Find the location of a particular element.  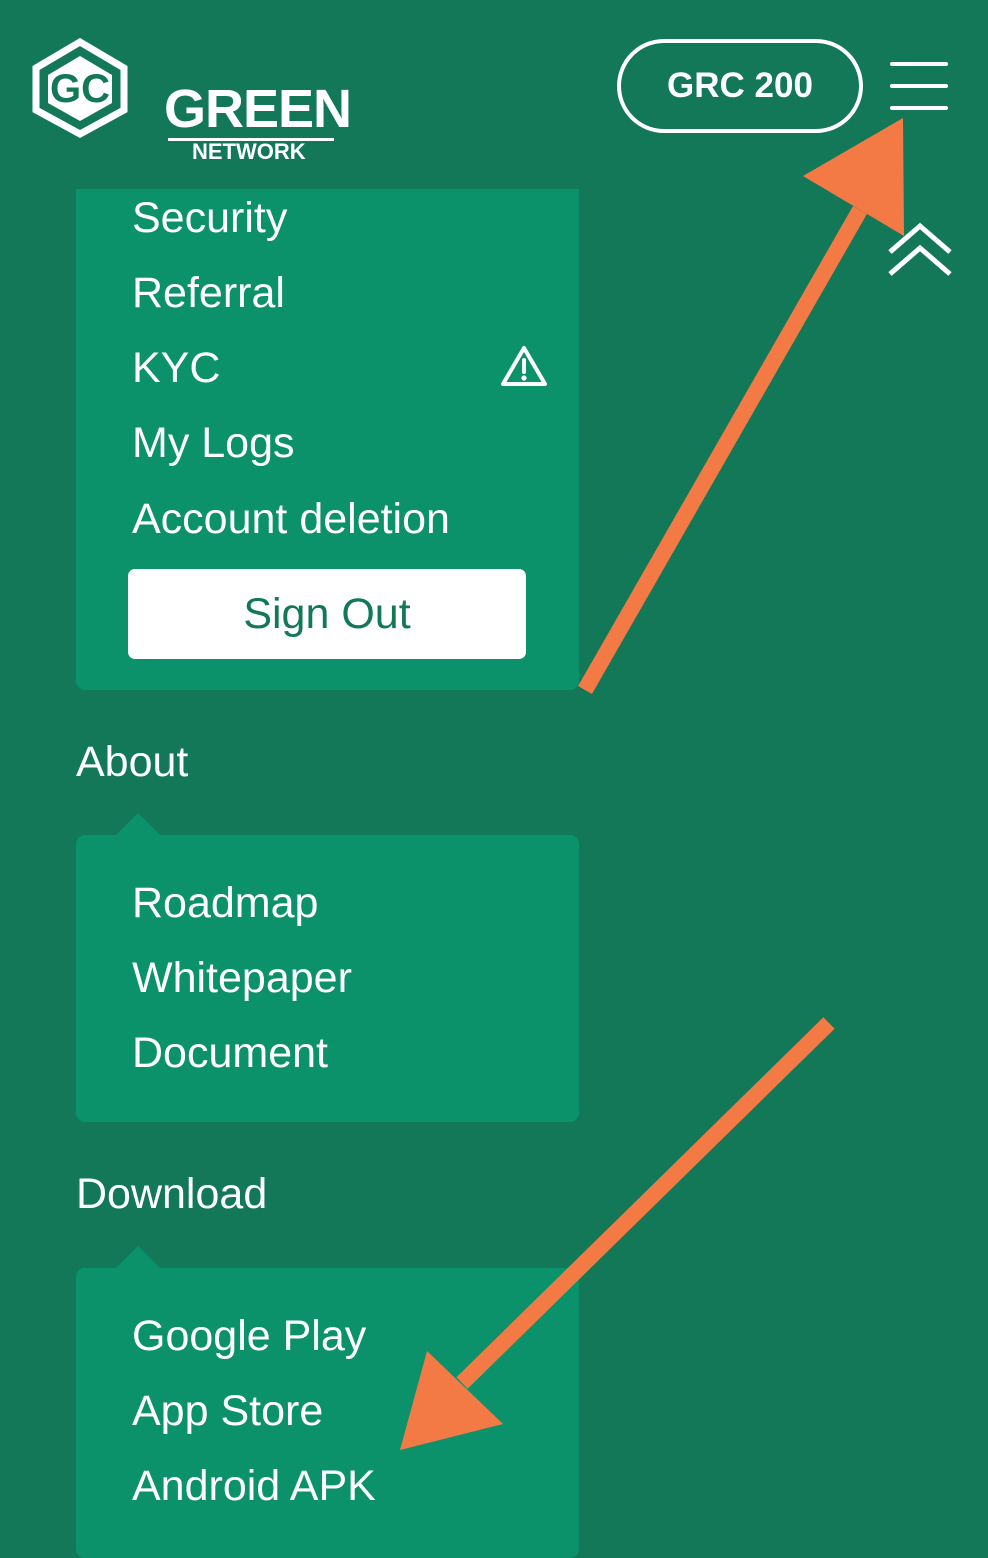

gc-logo-icon: GC is located at coordinates (80, 88).